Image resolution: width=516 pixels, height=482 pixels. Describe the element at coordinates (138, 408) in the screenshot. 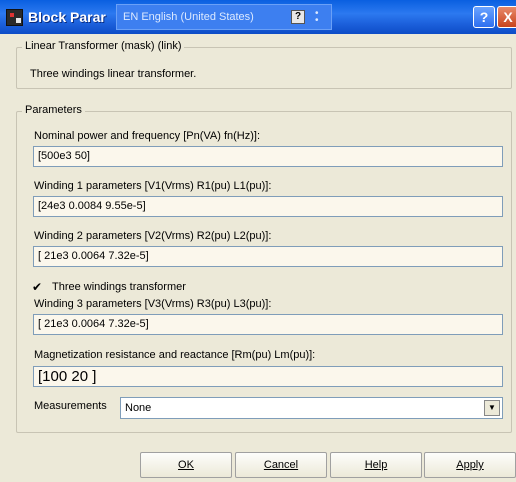

I see `measurements-value: None` at that location.